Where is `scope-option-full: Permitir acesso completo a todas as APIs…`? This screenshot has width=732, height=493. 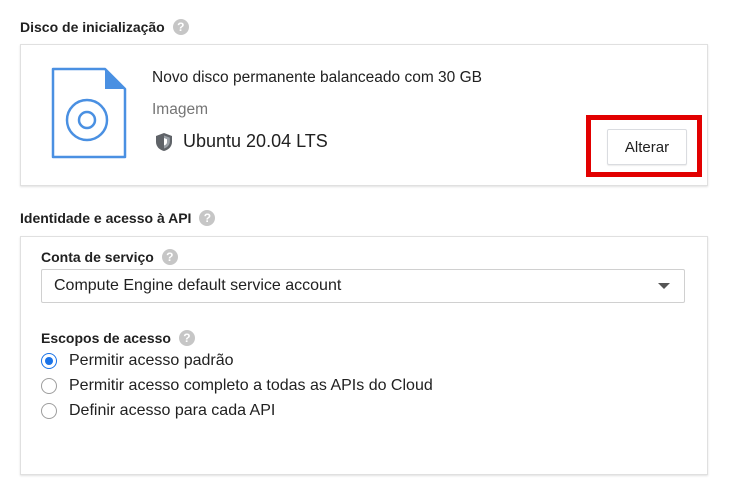 scope-option-full: Permitir acesso completo a todas as APIs… is located at coordinates (237, 386).